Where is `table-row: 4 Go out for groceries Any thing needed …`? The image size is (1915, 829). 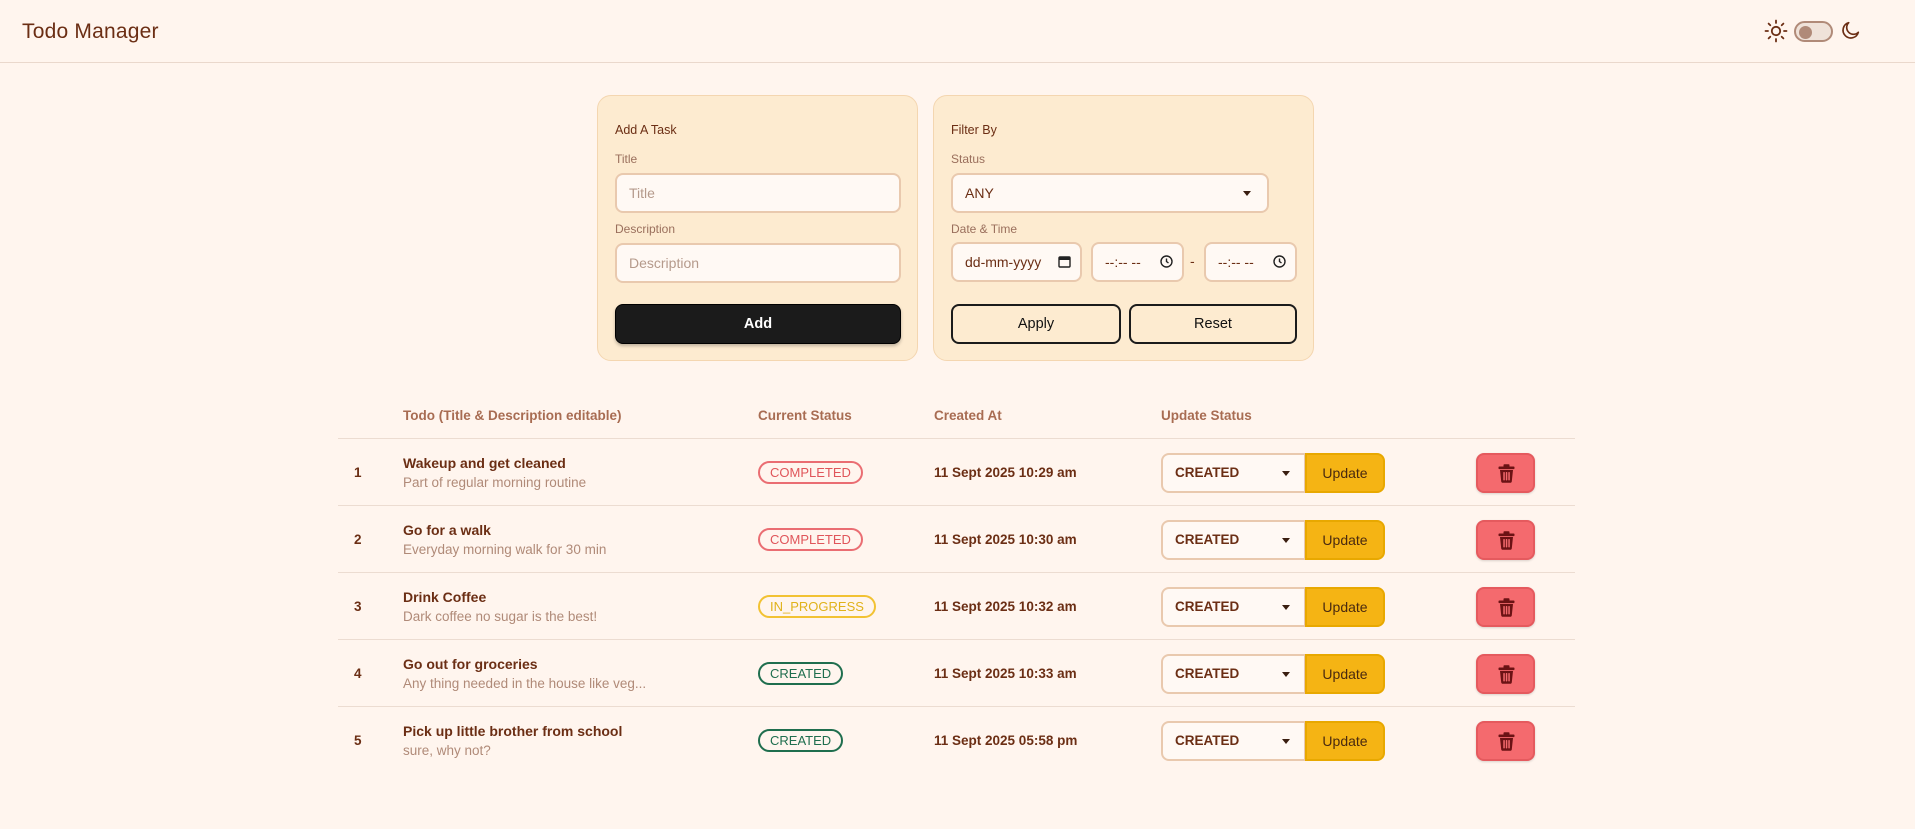 table-row: 4 Go out for groceries Any thing needed … is located at coordinates (956, 672).